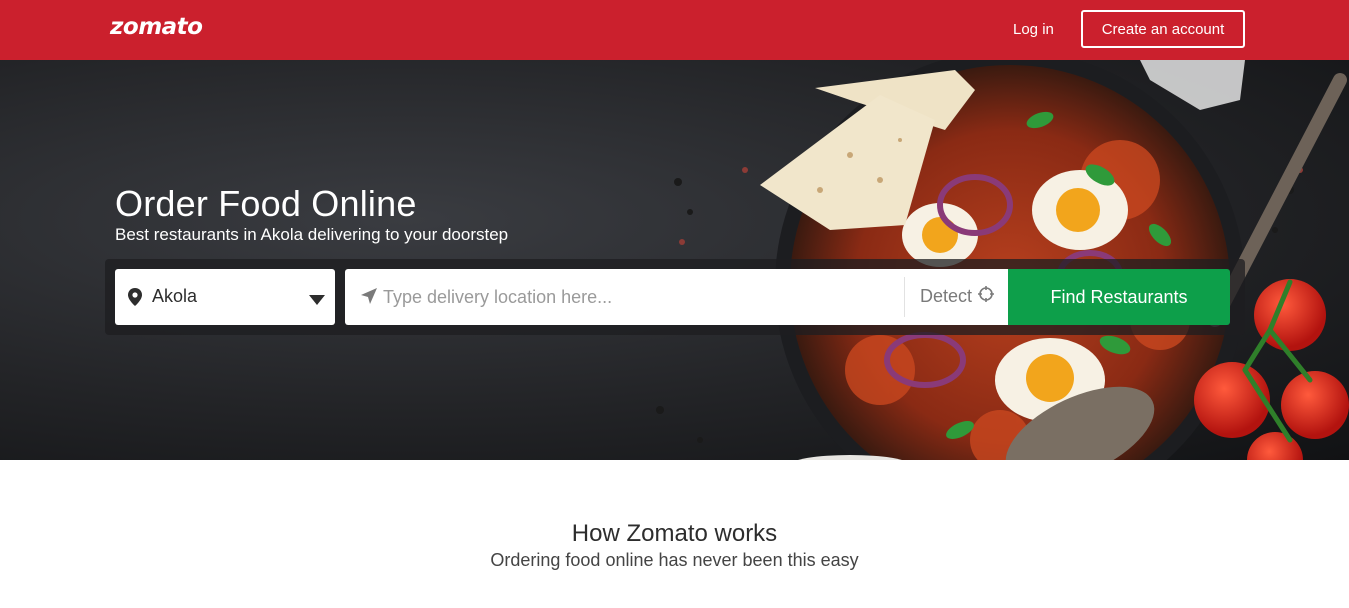 This screenshot has height=608, width=1349. I want to click on how-it-works-title: How Zomato works, so click(674, 533).